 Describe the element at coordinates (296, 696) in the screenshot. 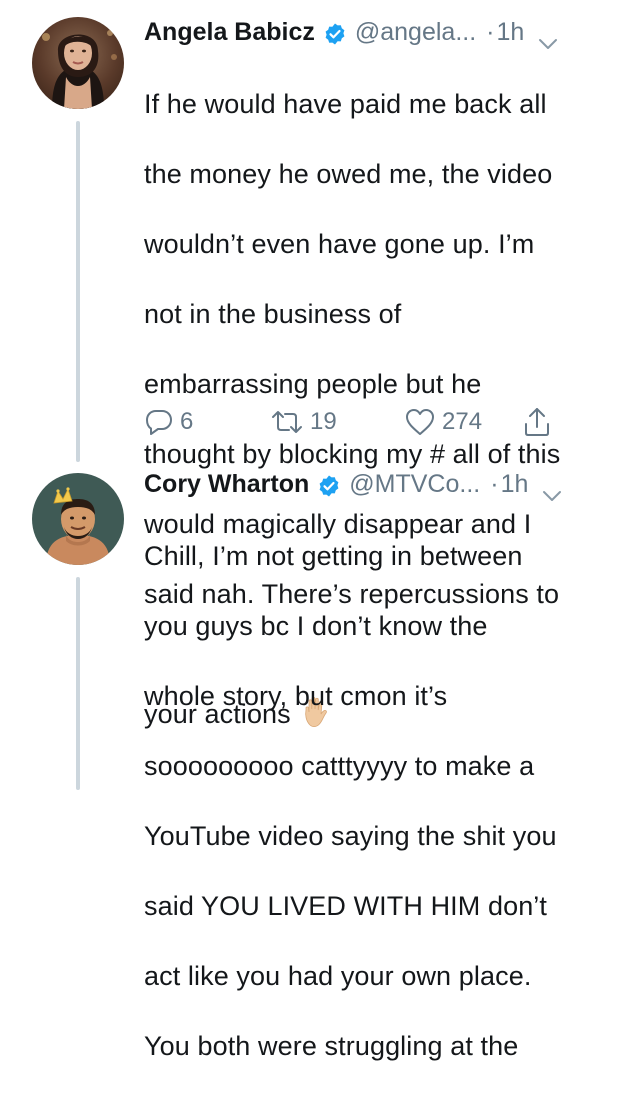

I see `tweet-text-line: whole story, but cmon it’s` at that location.